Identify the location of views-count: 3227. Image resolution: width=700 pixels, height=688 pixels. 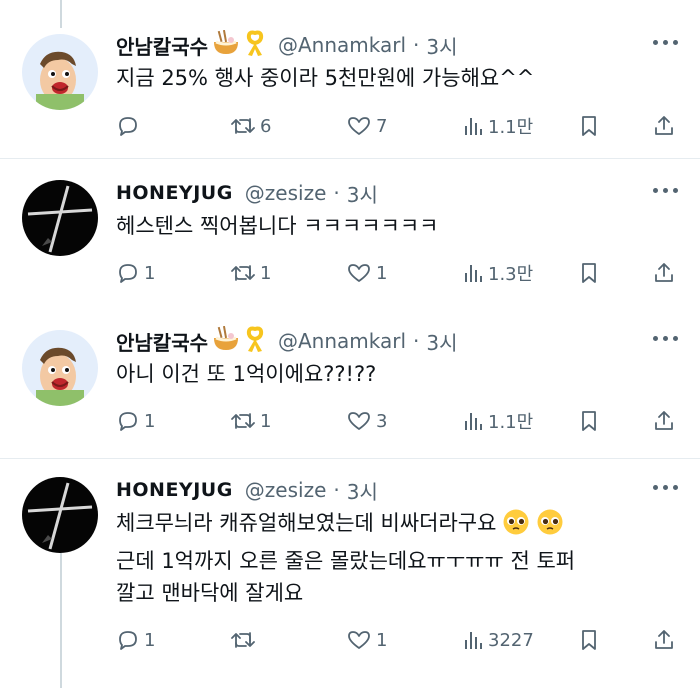
(511, 640).